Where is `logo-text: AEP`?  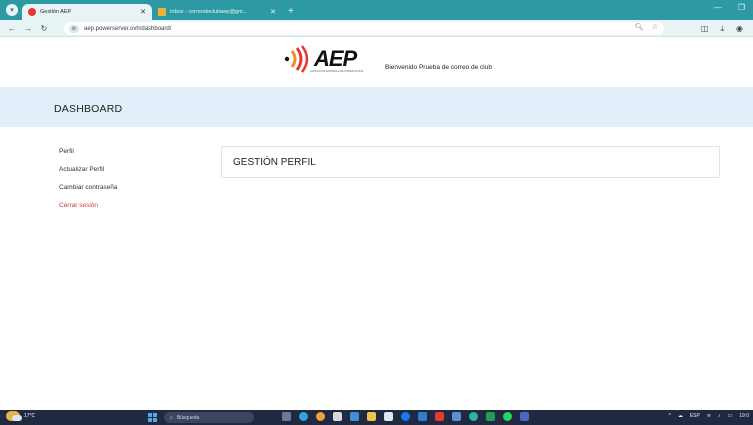
logo-text: AEP is located at coordinates (335, 58).